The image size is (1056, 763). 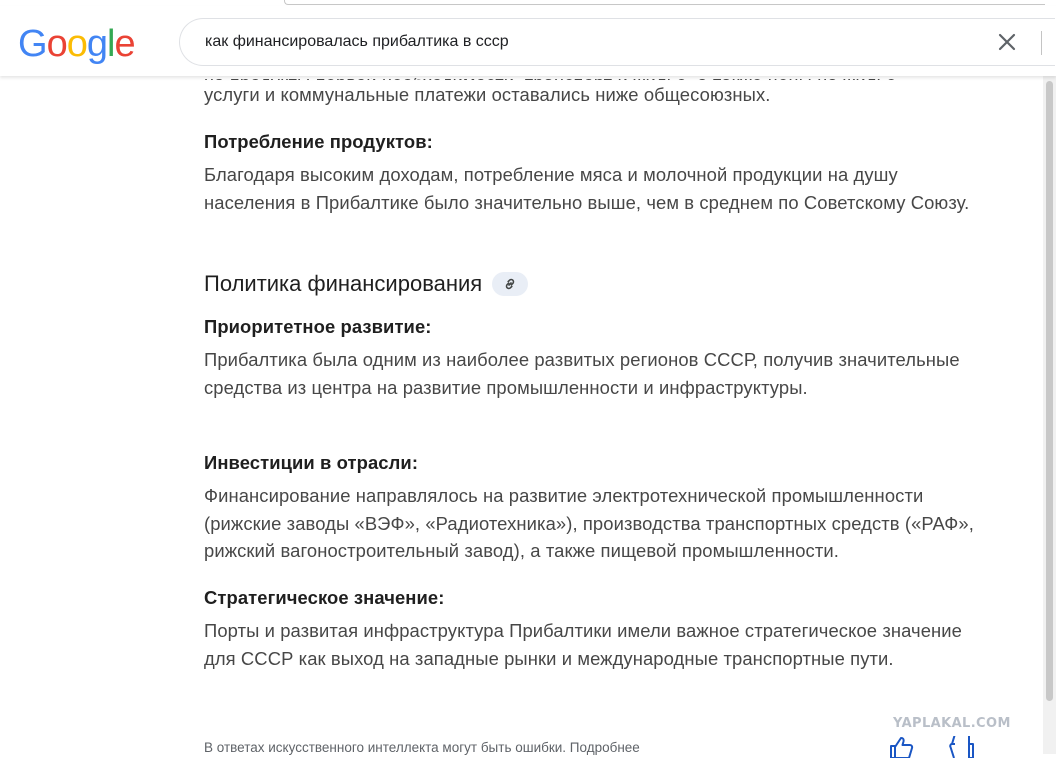 I want to click on logo-letter: g, so click(x=97, y=44).